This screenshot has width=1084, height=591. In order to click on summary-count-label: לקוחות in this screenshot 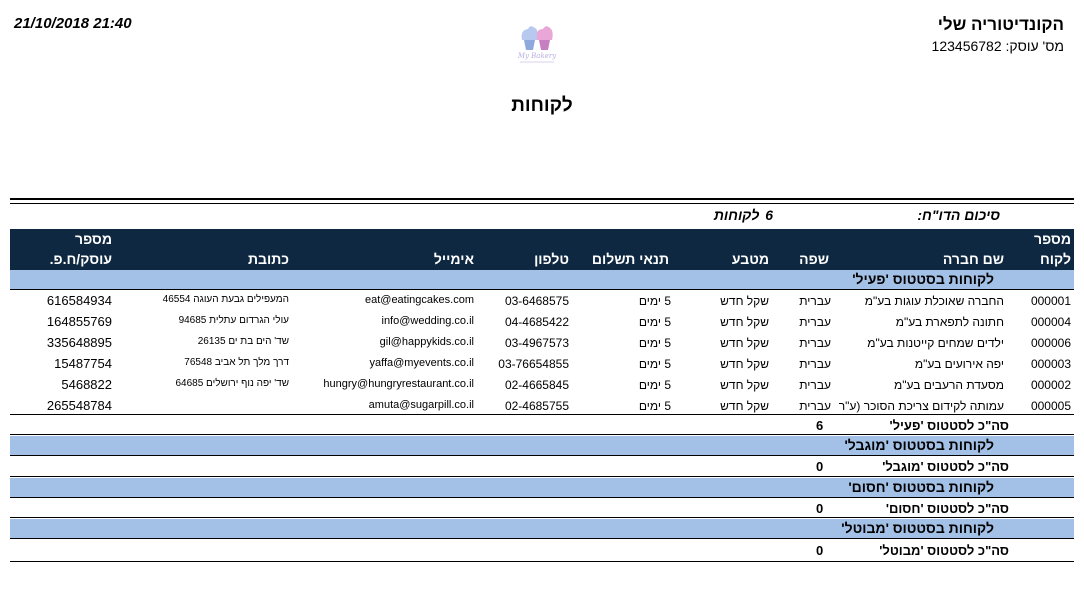, I will do `click(736, 215)`.